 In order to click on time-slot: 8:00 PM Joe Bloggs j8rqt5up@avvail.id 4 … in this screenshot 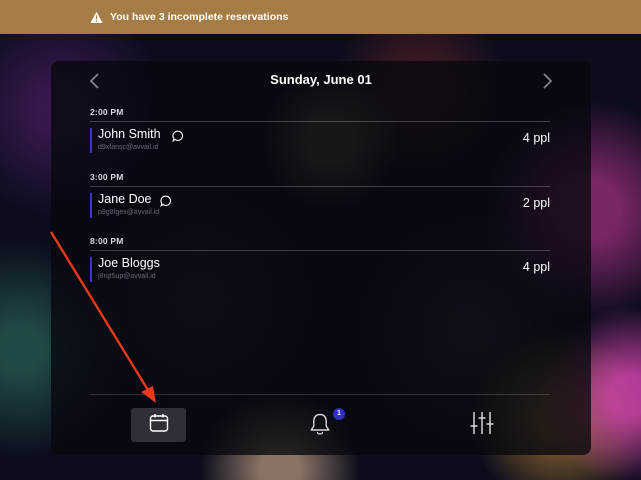, I will do `click(320, 260)`.